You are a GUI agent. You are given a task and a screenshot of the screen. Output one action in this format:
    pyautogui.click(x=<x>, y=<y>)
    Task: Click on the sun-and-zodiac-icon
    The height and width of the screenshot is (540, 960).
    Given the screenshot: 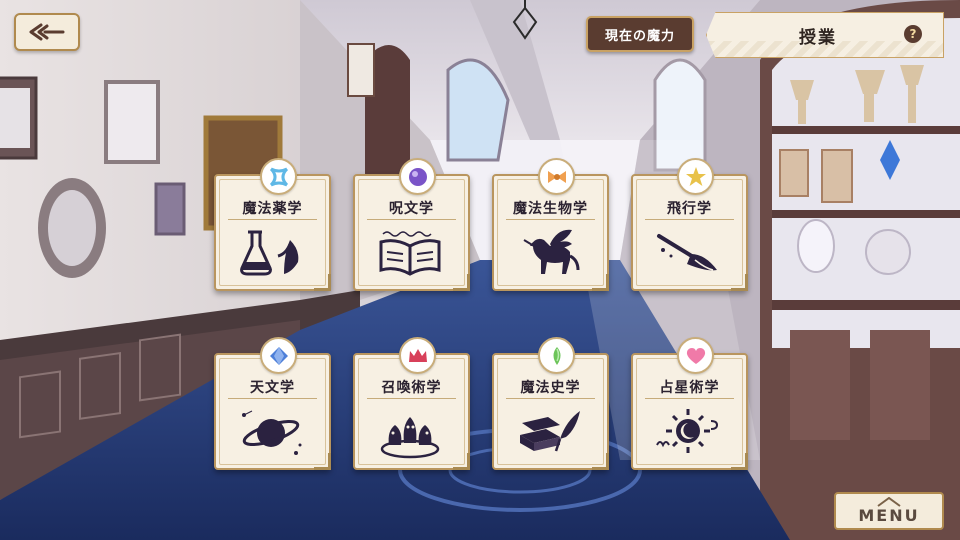 What is the action you would take?
    pyautogui.click(x=687, y=431)
    